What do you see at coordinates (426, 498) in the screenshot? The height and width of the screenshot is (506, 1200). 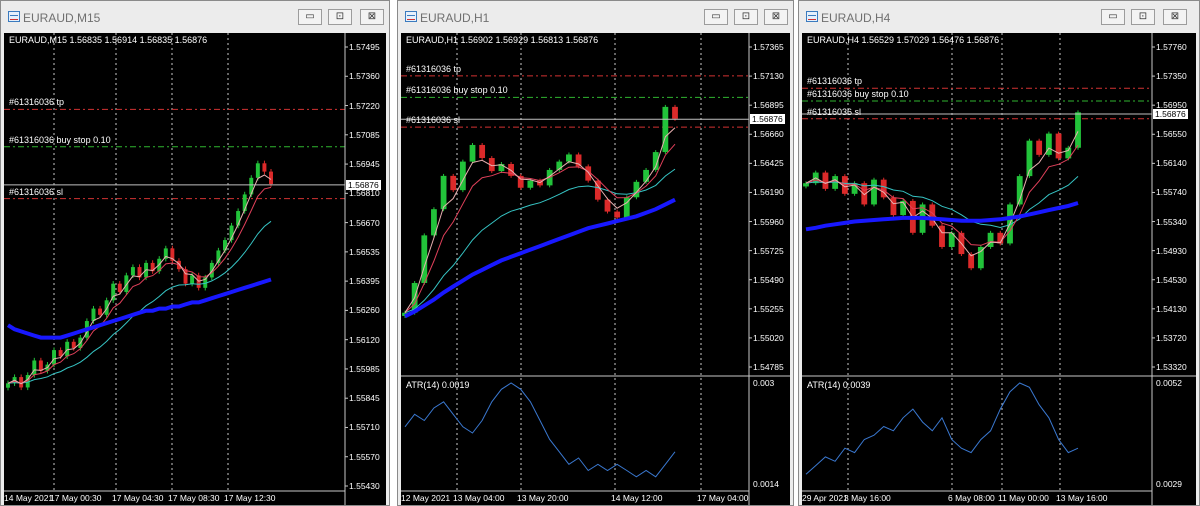 I see `time-axis-label: 12 May 2021` at bounding box center [426, 498].